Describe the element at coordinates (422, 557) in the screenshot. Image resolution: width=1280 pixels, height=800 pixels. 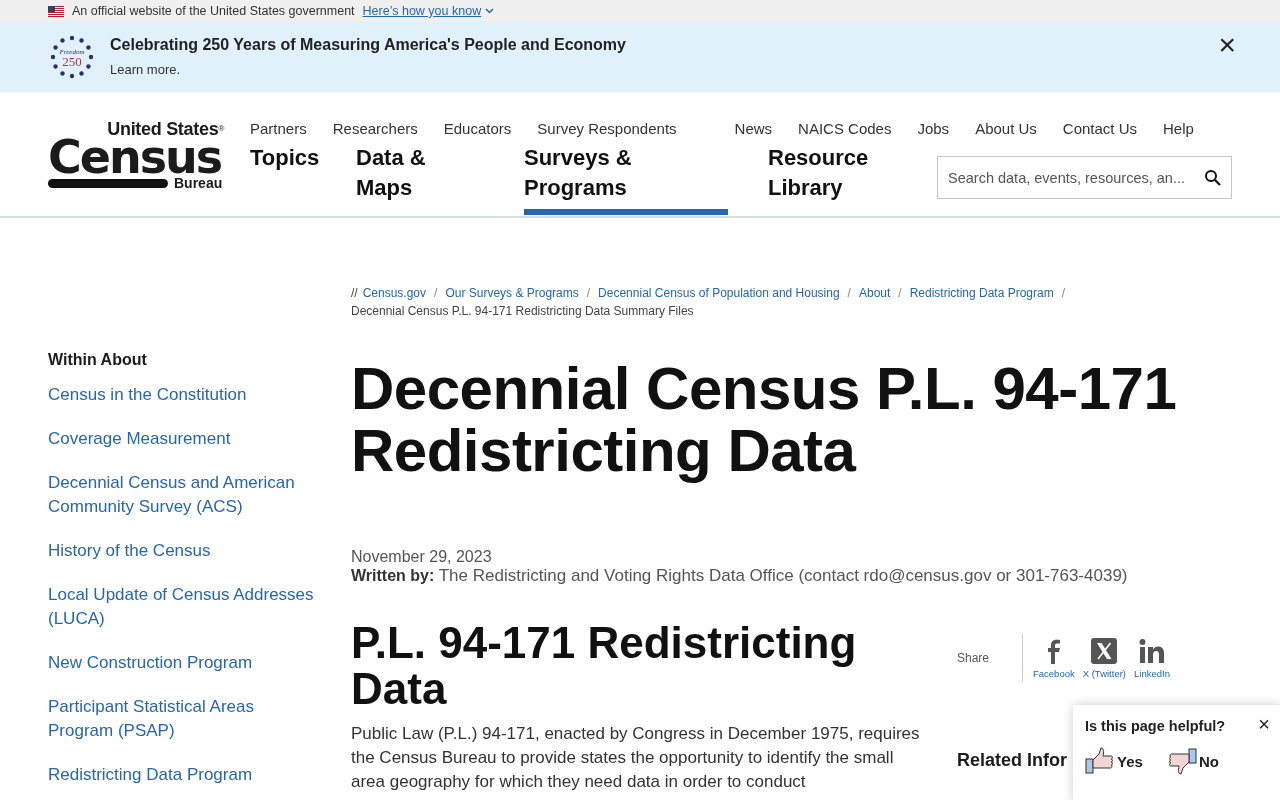
I see `publish-date: November 29, 2023` at that location.